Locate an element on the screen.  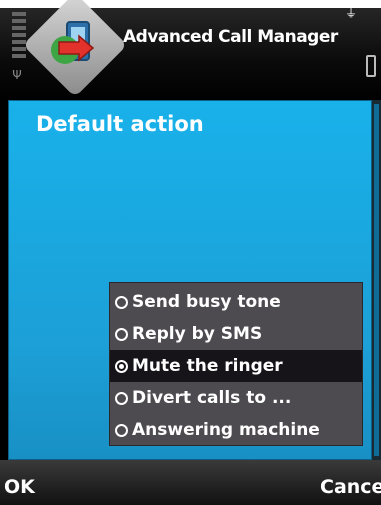
cancel-softkey: Cancel is located at coordinates (350, 487).